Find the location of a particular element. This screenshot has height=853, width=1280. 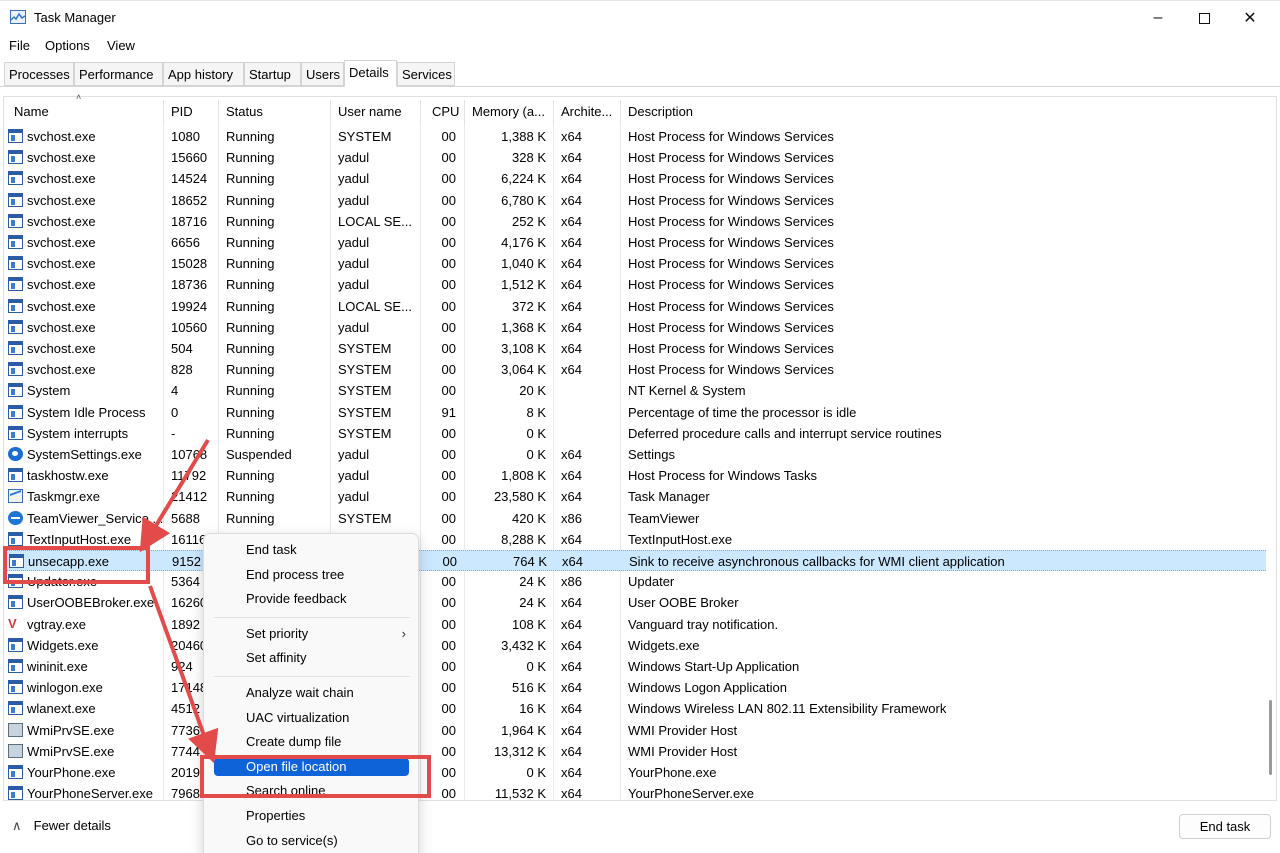

menu-view: View is located at coordinates (121, 45).